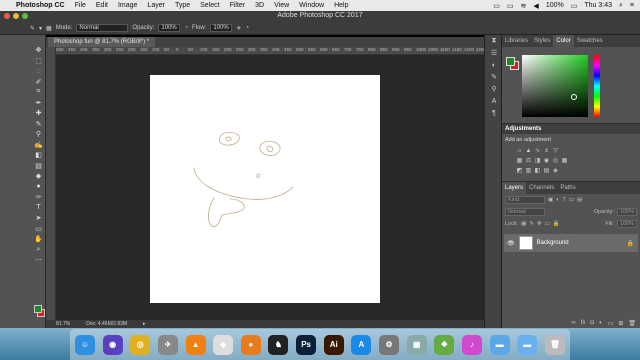  What do you see at coordinates (541, 188) in the screenshot?
I see `tab-channels: Channels` at bounding box center [541, 188].